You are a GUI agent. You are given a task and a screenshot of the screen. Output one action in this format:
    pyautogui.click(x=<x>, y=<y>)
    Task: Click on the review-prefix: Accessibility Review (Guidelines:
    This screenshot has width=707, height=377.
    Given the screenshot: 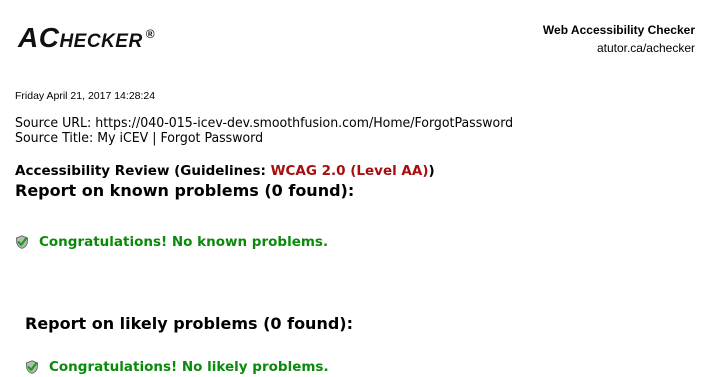 What is the action you would take?
    pyautogui.click(x=143, y=171)
    